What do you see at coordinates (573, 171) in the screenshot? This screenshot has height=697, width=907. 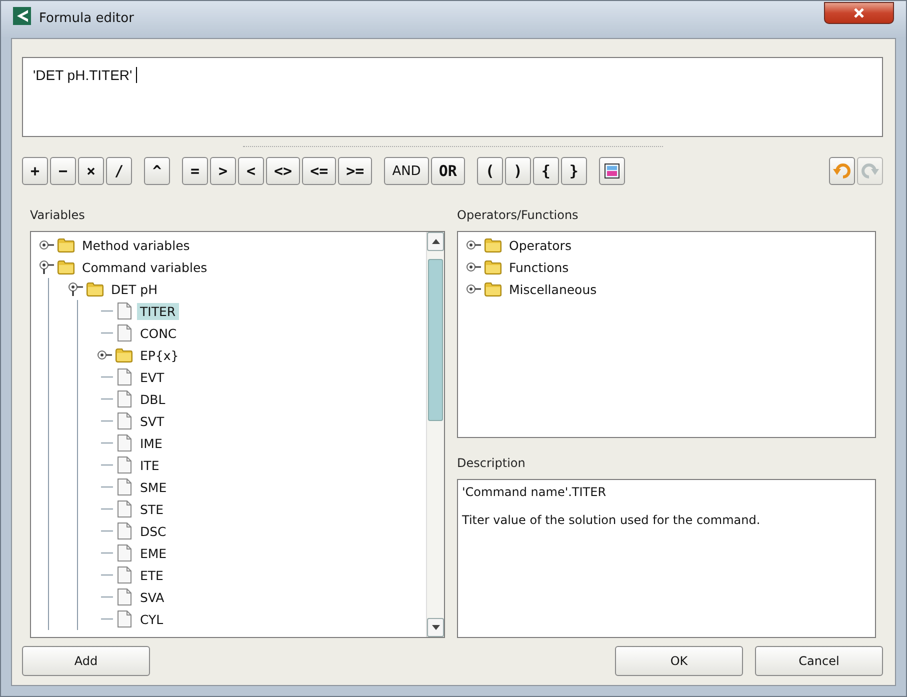 I see `operator-button: }` at bounding box center [573, 171].